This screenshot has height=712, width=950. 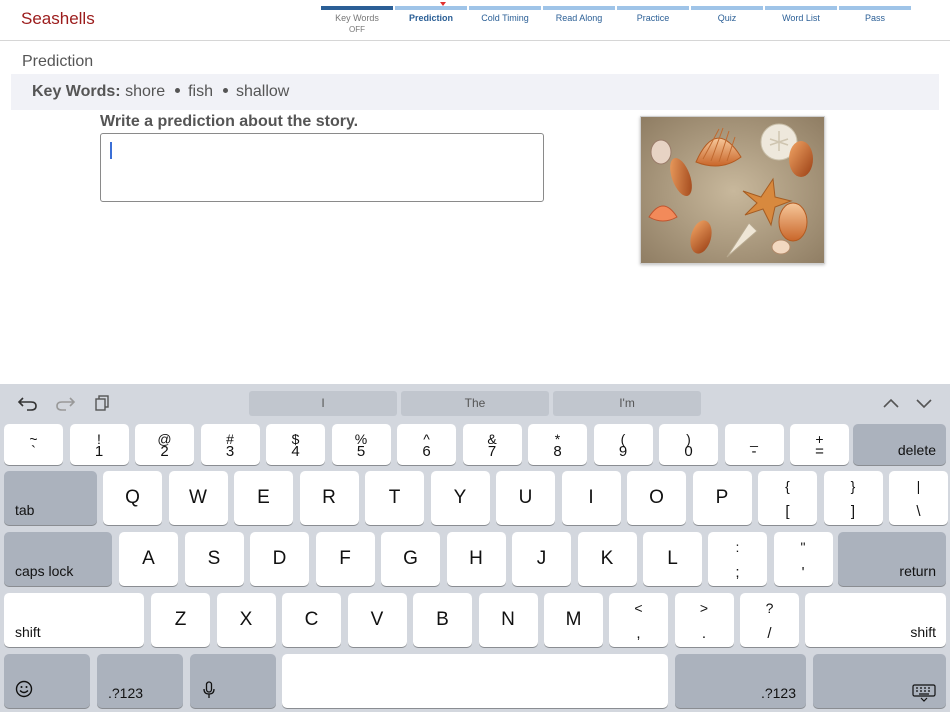 What do you see at coordinates (357, 29) in the screenshot?
I see `step-sublabel: OFF` at bounding box center [357, 29].